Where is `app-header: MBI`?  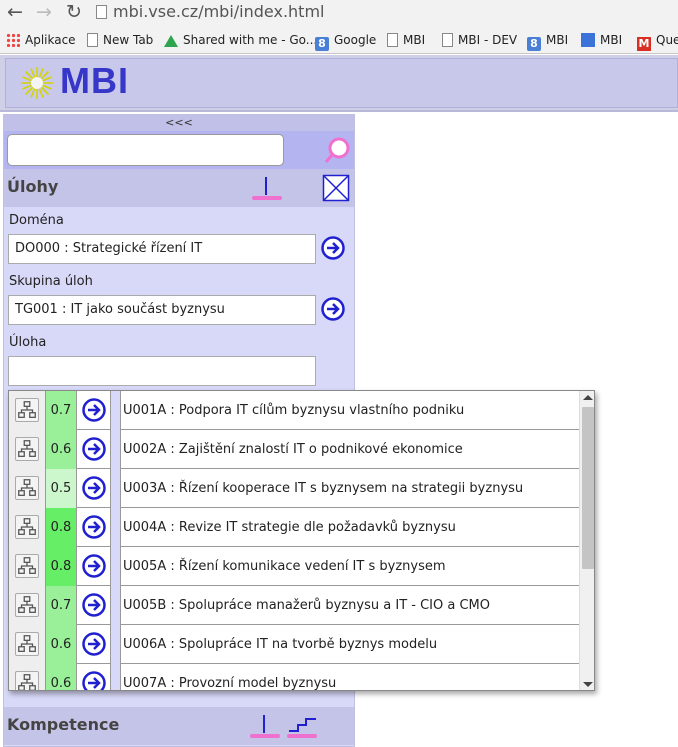 app-header: MBI is located at coordinates (339, 83).